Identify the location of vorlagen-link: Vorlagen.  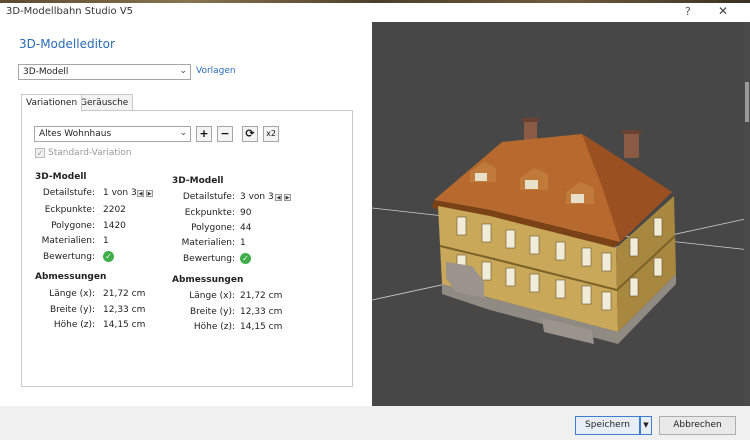
(216, 71).